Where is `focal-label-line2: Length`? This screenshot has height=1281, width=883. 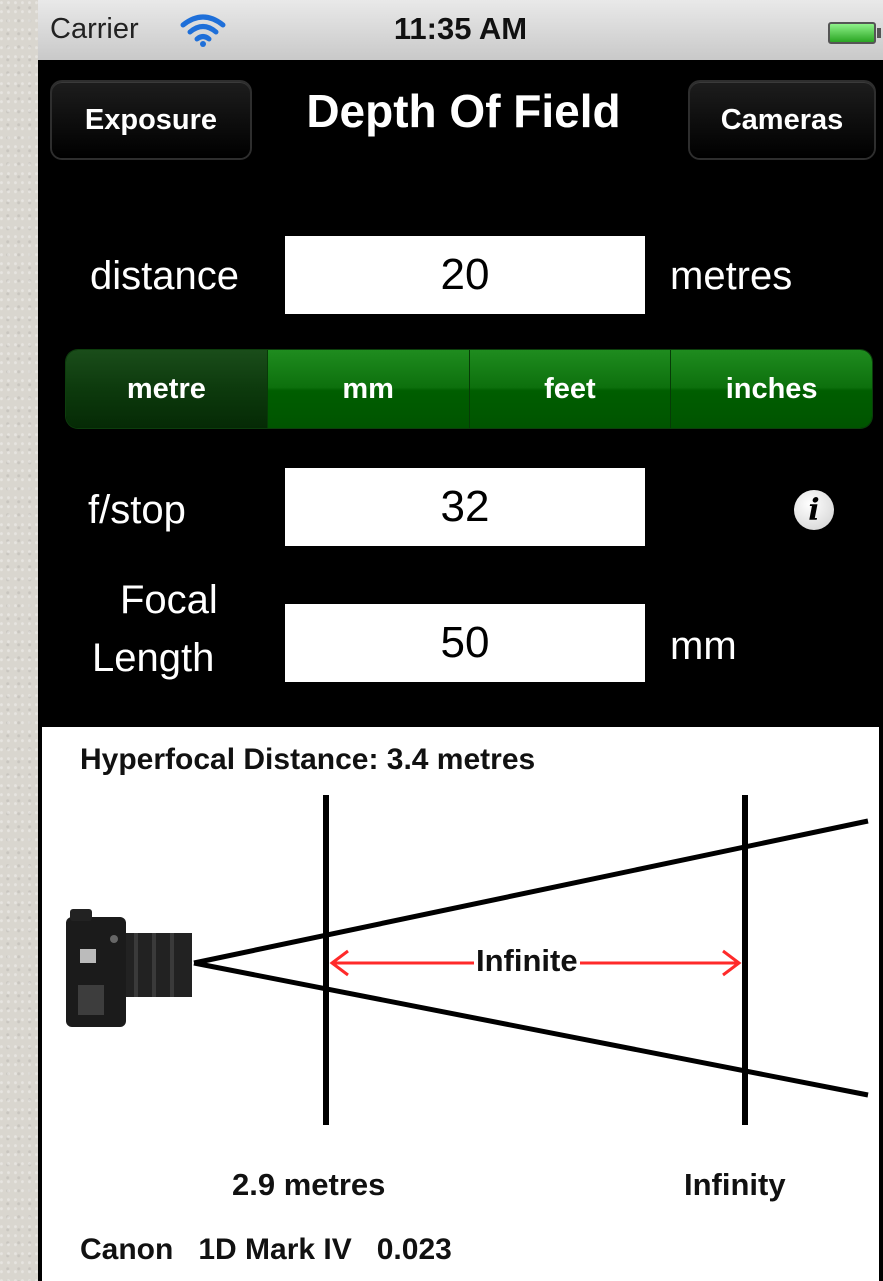 focal-label-line2: Length is located at coordinates (153, 658).